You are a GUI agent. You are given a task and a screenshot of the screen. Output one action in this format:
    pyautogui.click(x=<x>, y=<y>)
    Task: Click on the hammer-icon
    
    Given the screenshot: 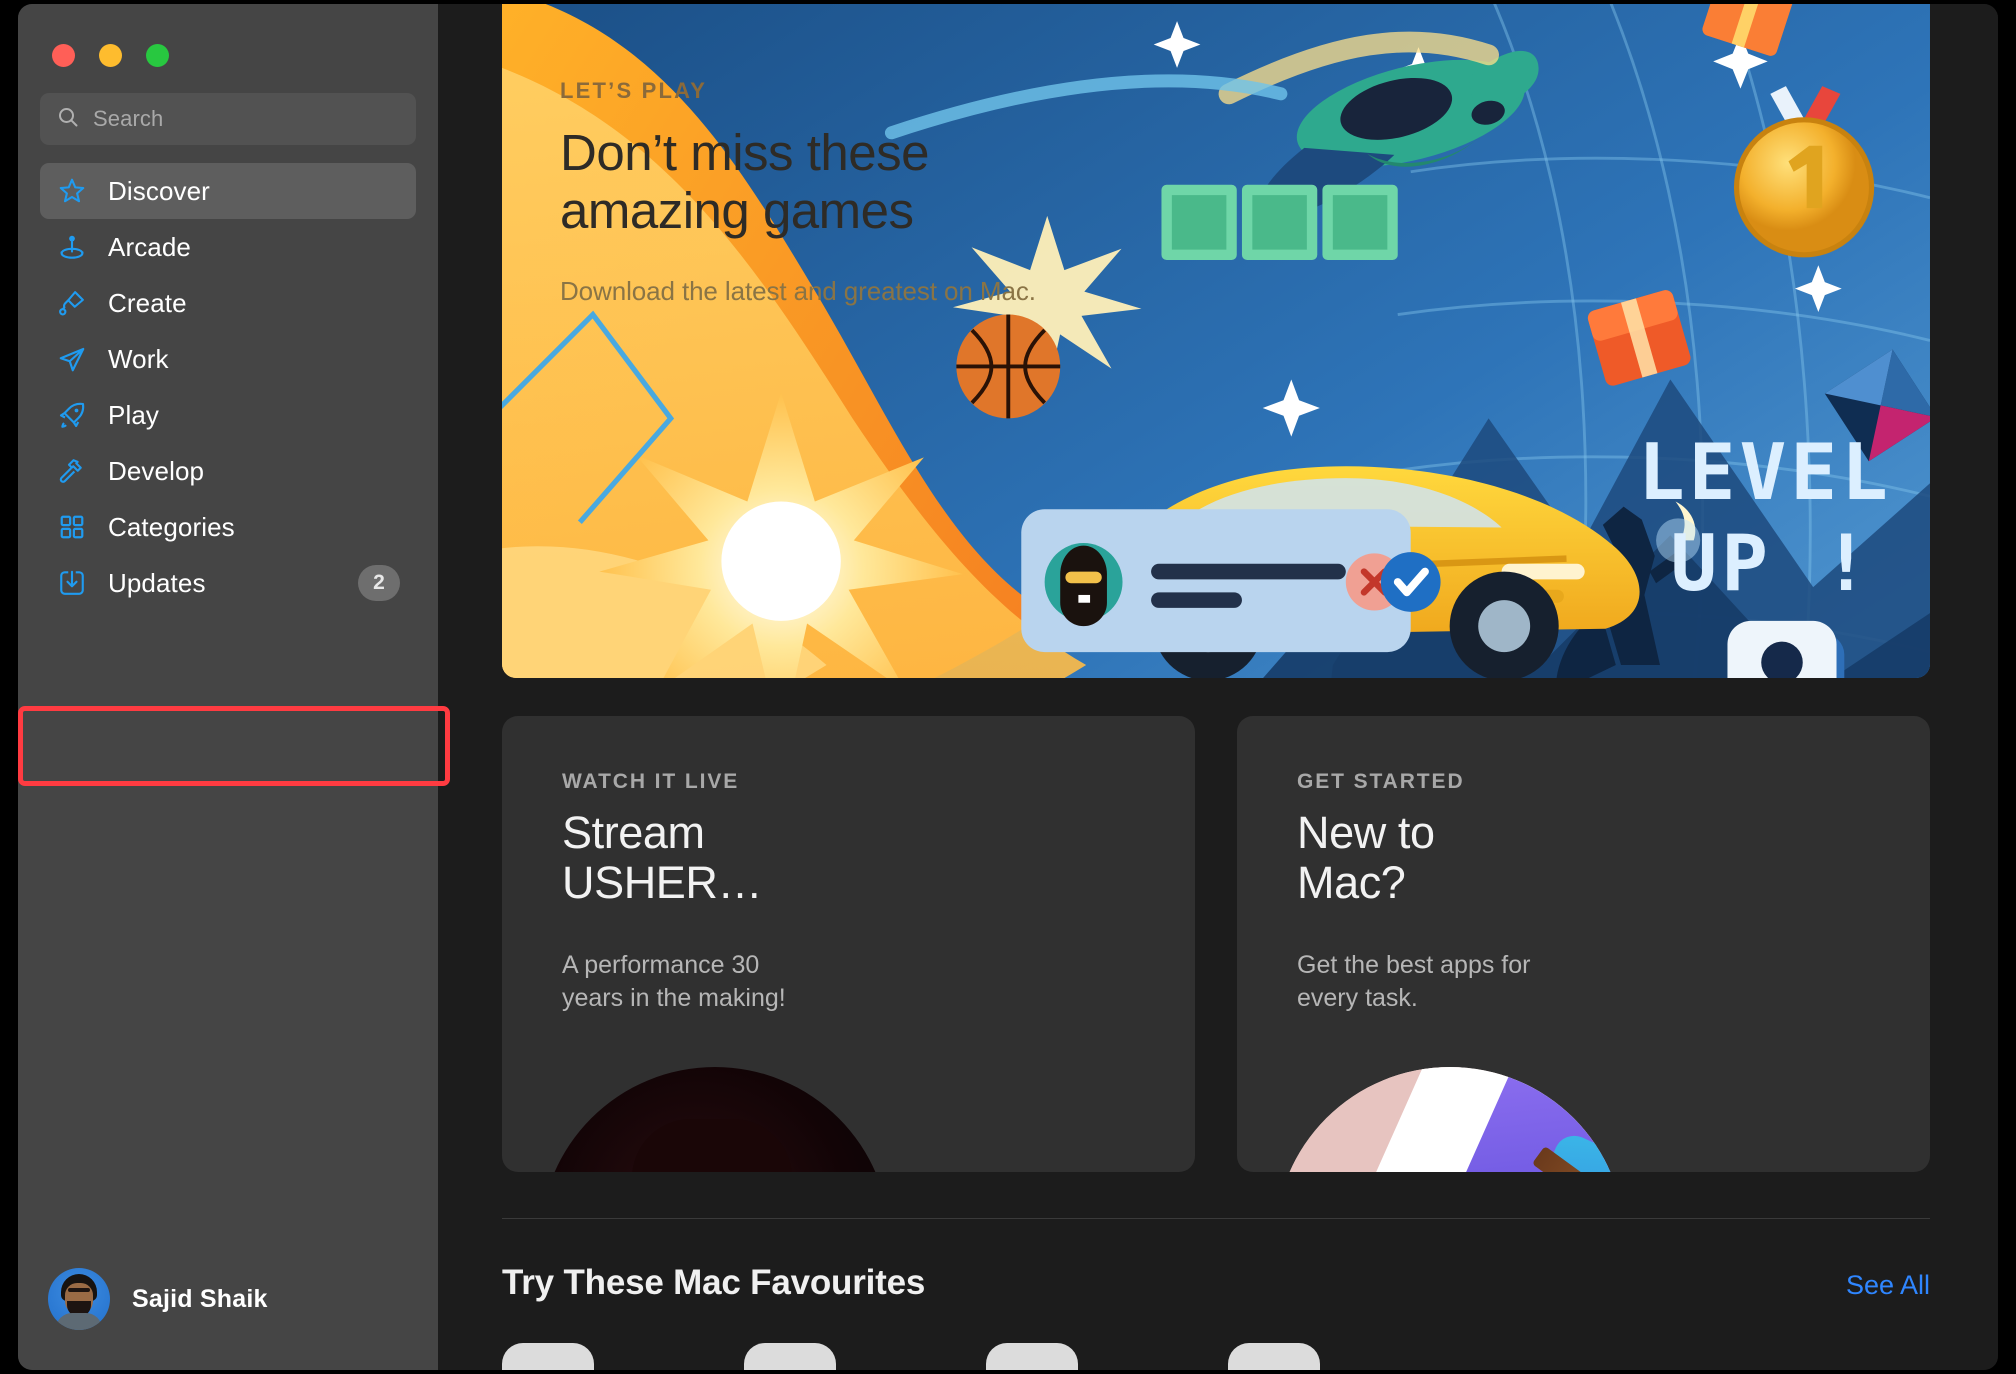 What is the action you would take?
    pyautogui.click(x=72, y=471)
    